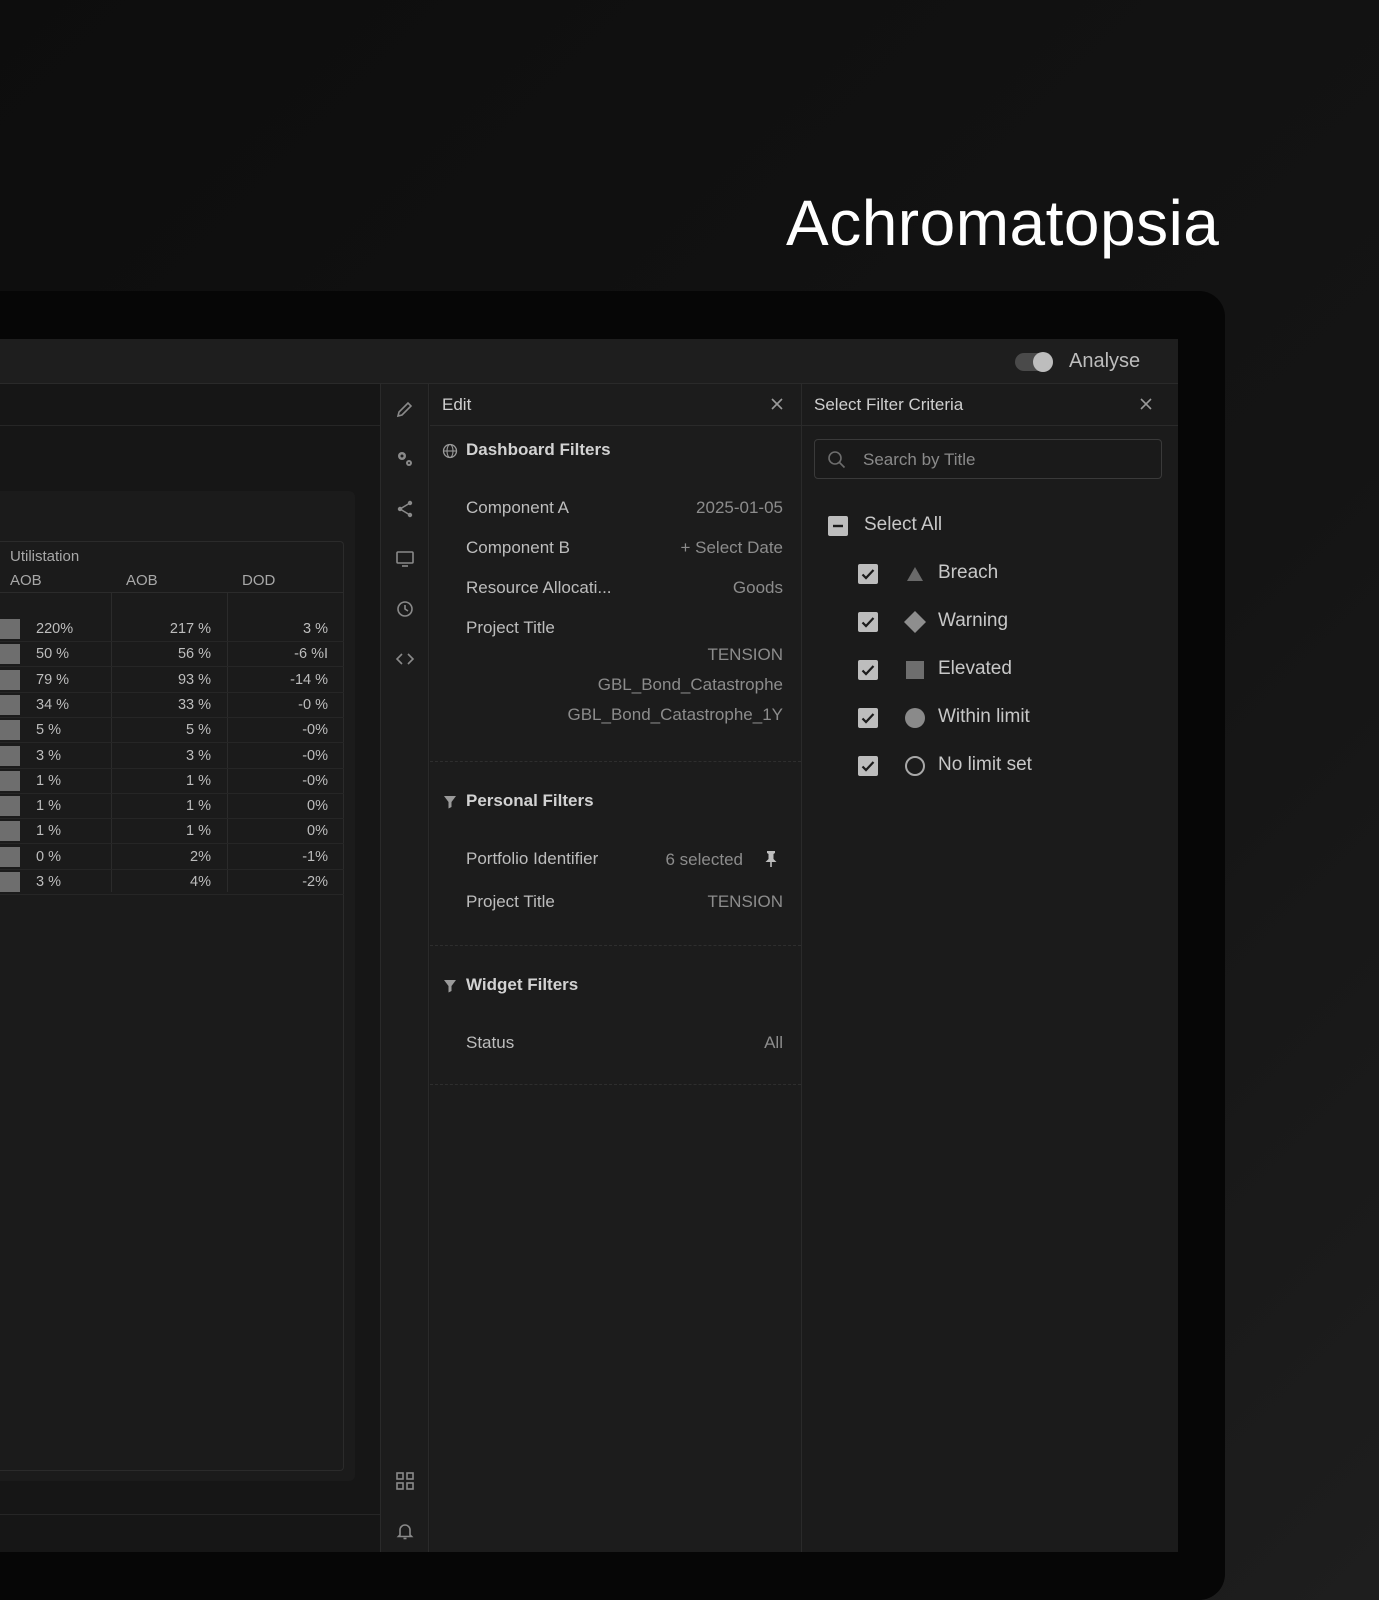 The height and width of the screenshot is (1600, 1379). Describe the element at coordinates (55, 629) in the screenshot. I see `table-cell: 220%` at that location.